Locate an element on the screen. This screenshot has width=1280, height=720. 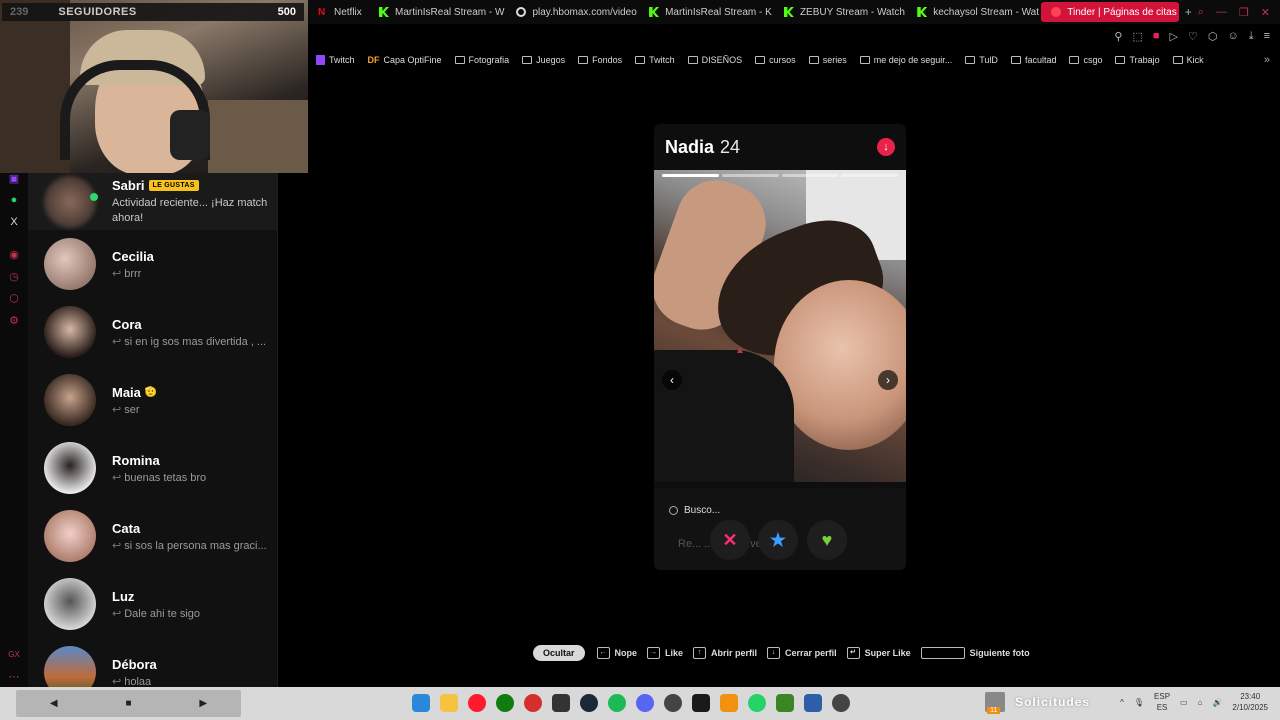
bookmark-optifine: DF Capa OptiFine is located at coordinates (405, 60).